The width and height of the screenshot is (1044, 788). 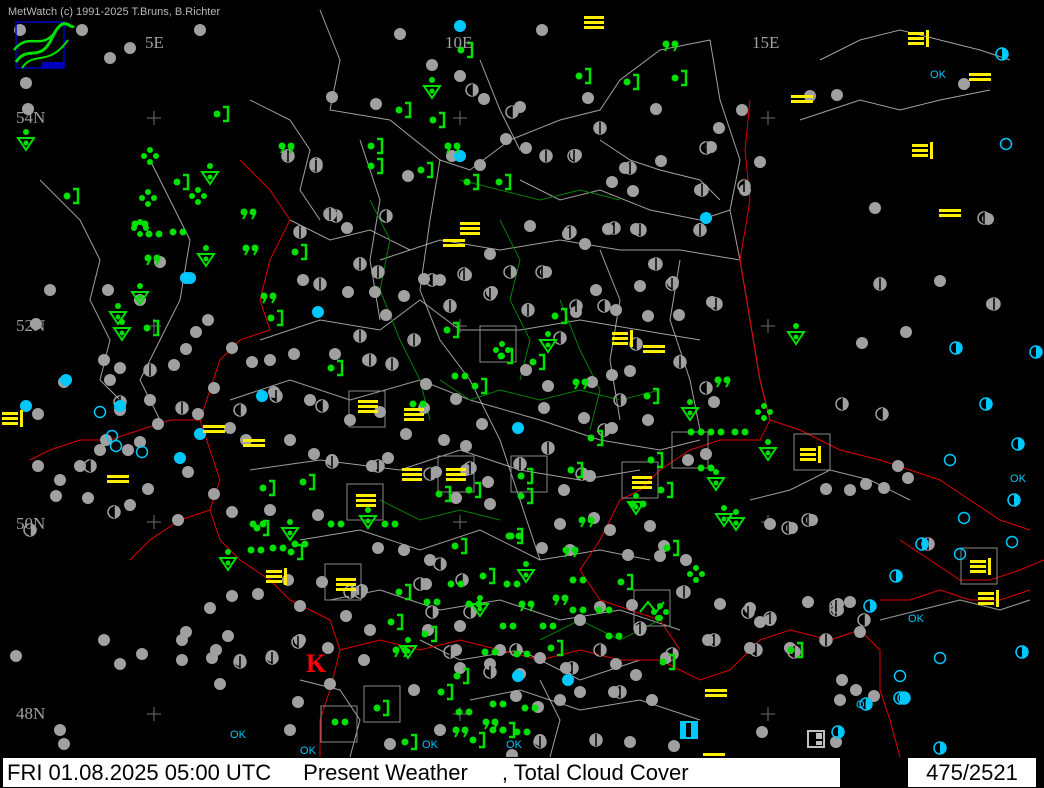 What do you see at coordinates (688, 730) in the screenshot?
I see `visibility-square-mark` at bounding box center [688, 730].